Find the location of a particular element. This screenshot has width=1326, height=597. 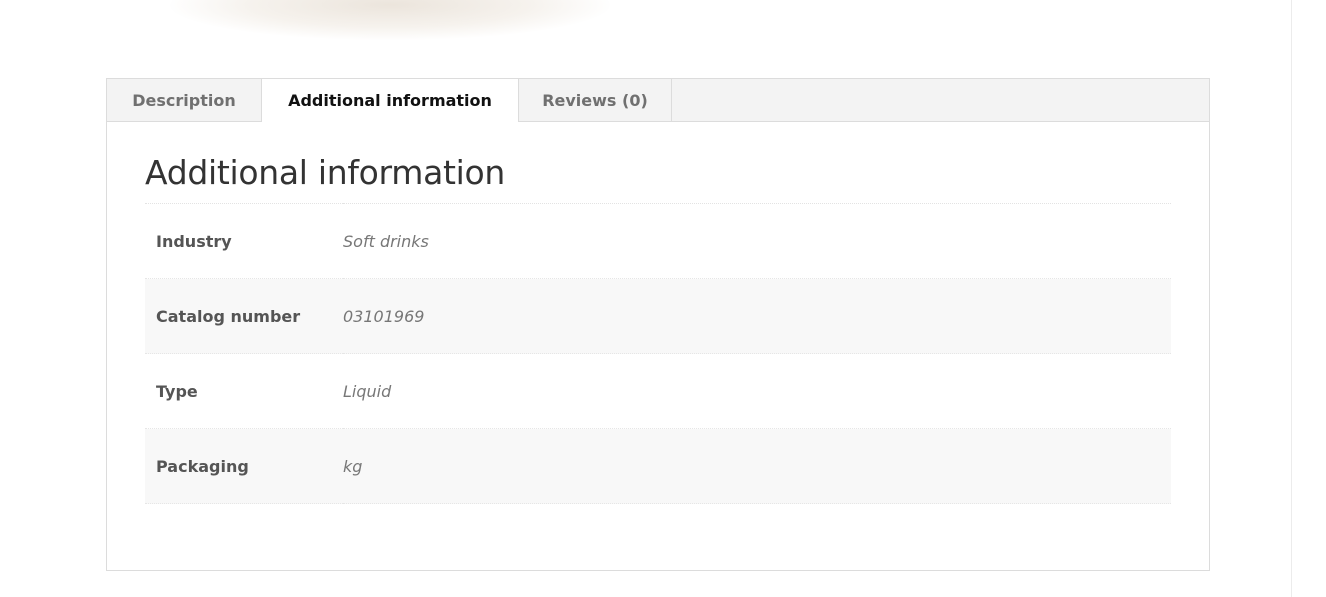

product-image-shadow is located at coordinates (390, 20).